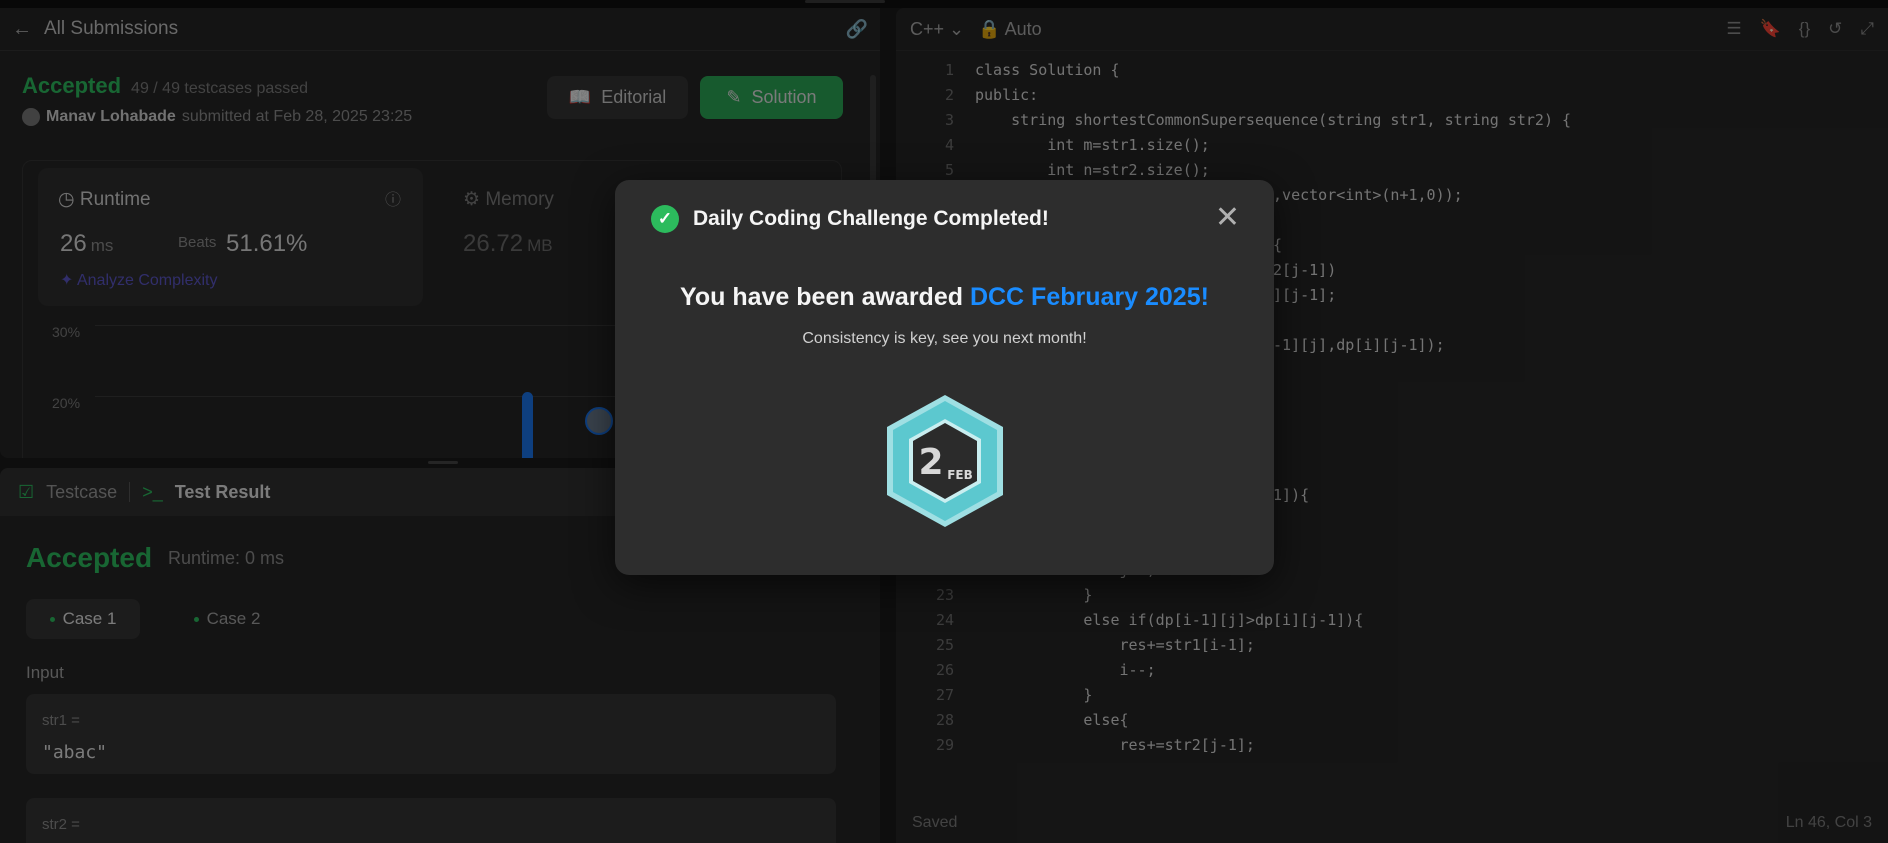  What do you see at coordinates (930, 462) in the screenshot?
I see `badge-number: 2` at bounding box center [930, 462].